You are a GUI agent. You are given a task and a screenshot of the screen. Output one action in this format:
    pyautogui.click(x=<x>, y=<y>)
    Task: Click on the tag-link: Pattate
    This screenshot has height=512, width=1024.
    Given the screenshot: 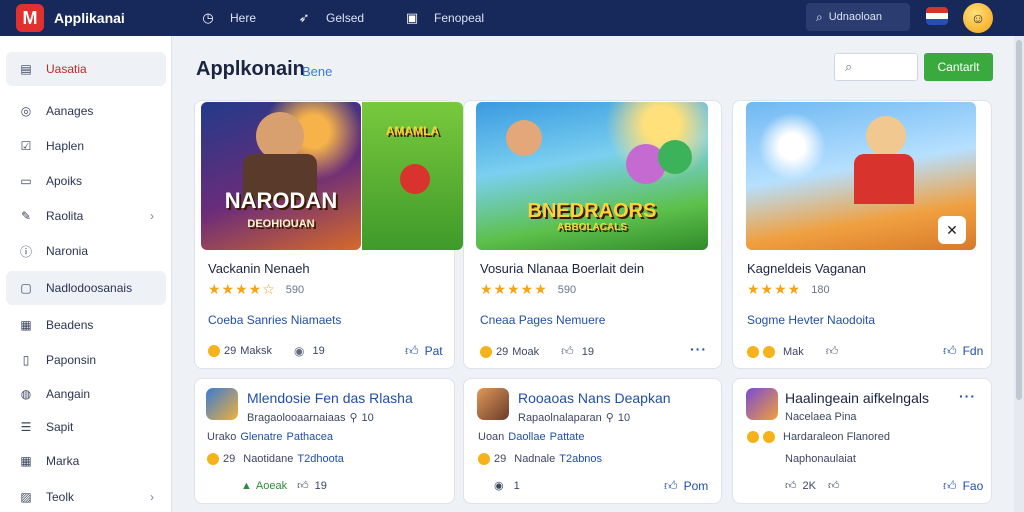 What is the action you would take?
    pyautogui.click(x=567, y=437)
    